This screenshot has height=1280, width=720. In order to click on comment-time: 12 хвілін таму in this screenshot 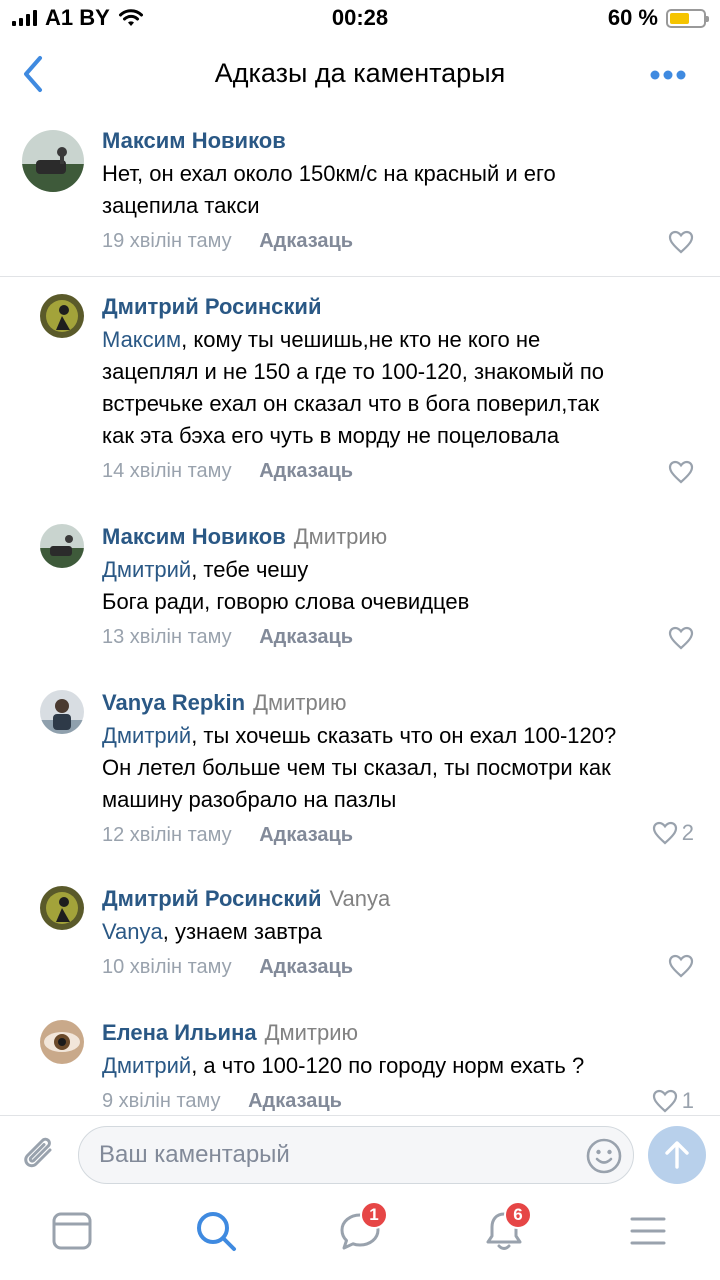, I will do `click(167, 835)`.